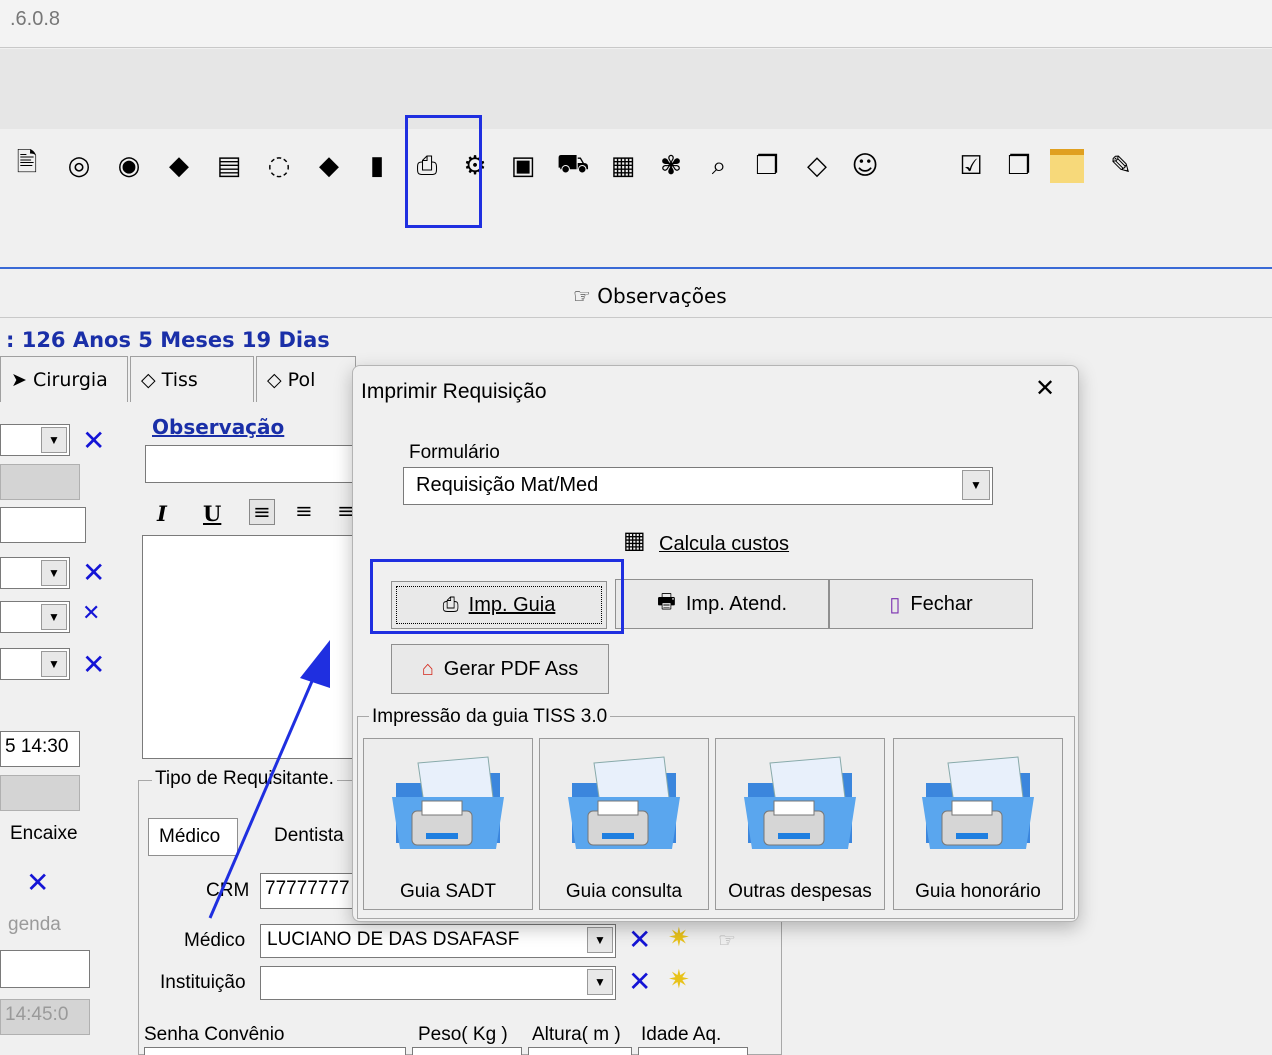  Describe the element at coordinates (698, 486) in the screenshot. I see `formulario-dropdown: Requisição Mat/Med ▼` at that location.